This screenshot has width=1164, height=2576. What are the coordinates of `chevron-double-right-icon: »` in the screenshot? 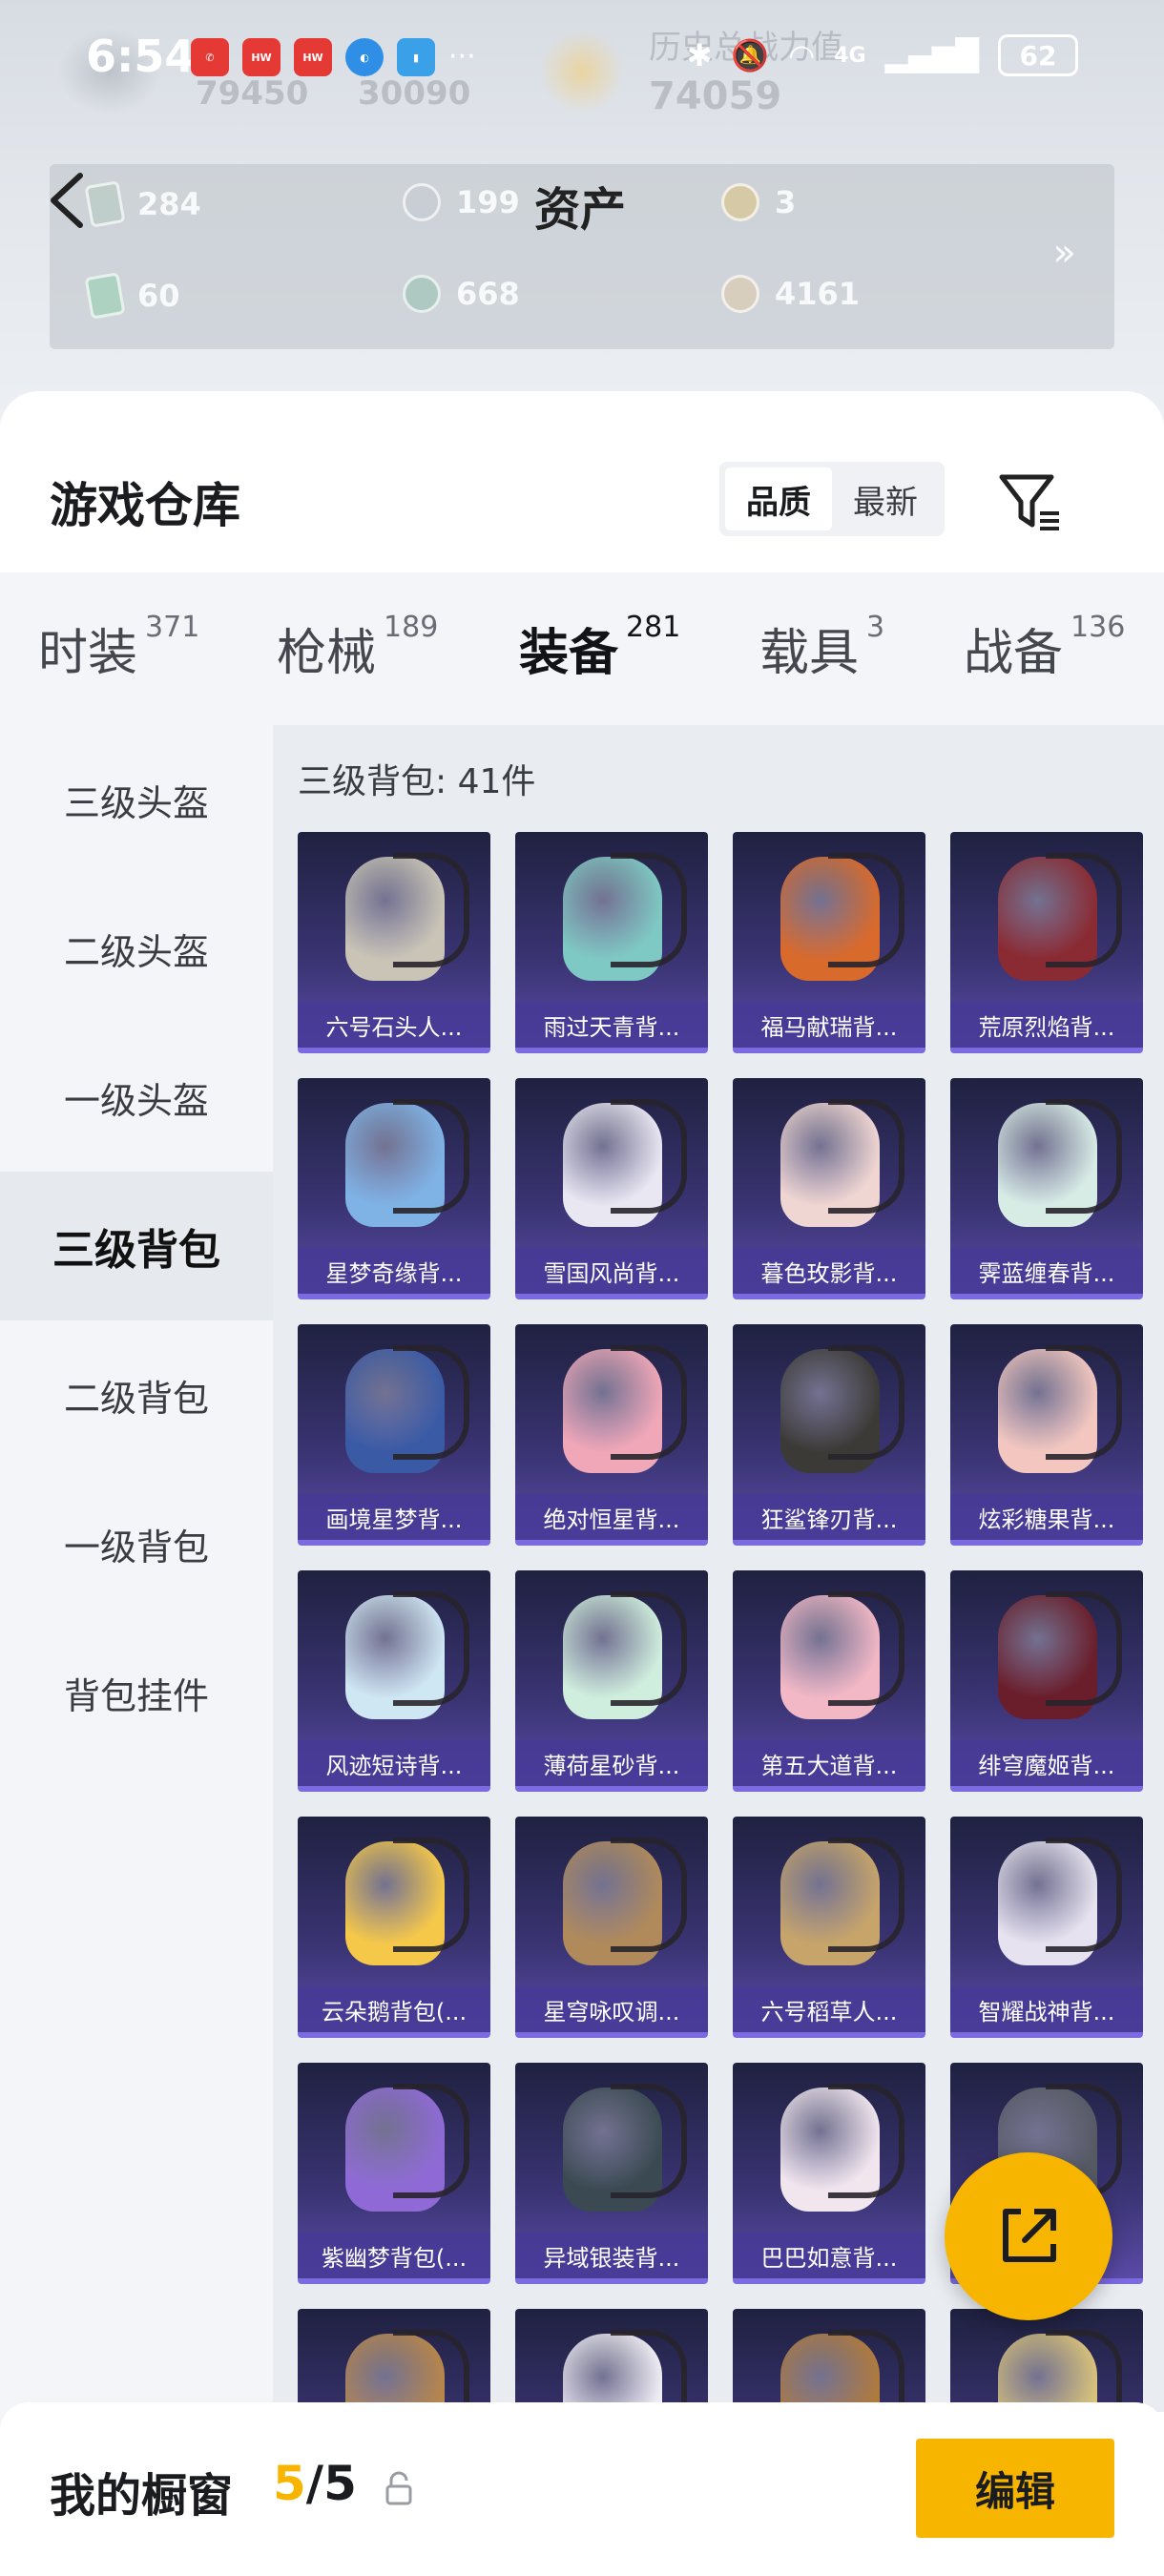 It's located at (1065, 253).